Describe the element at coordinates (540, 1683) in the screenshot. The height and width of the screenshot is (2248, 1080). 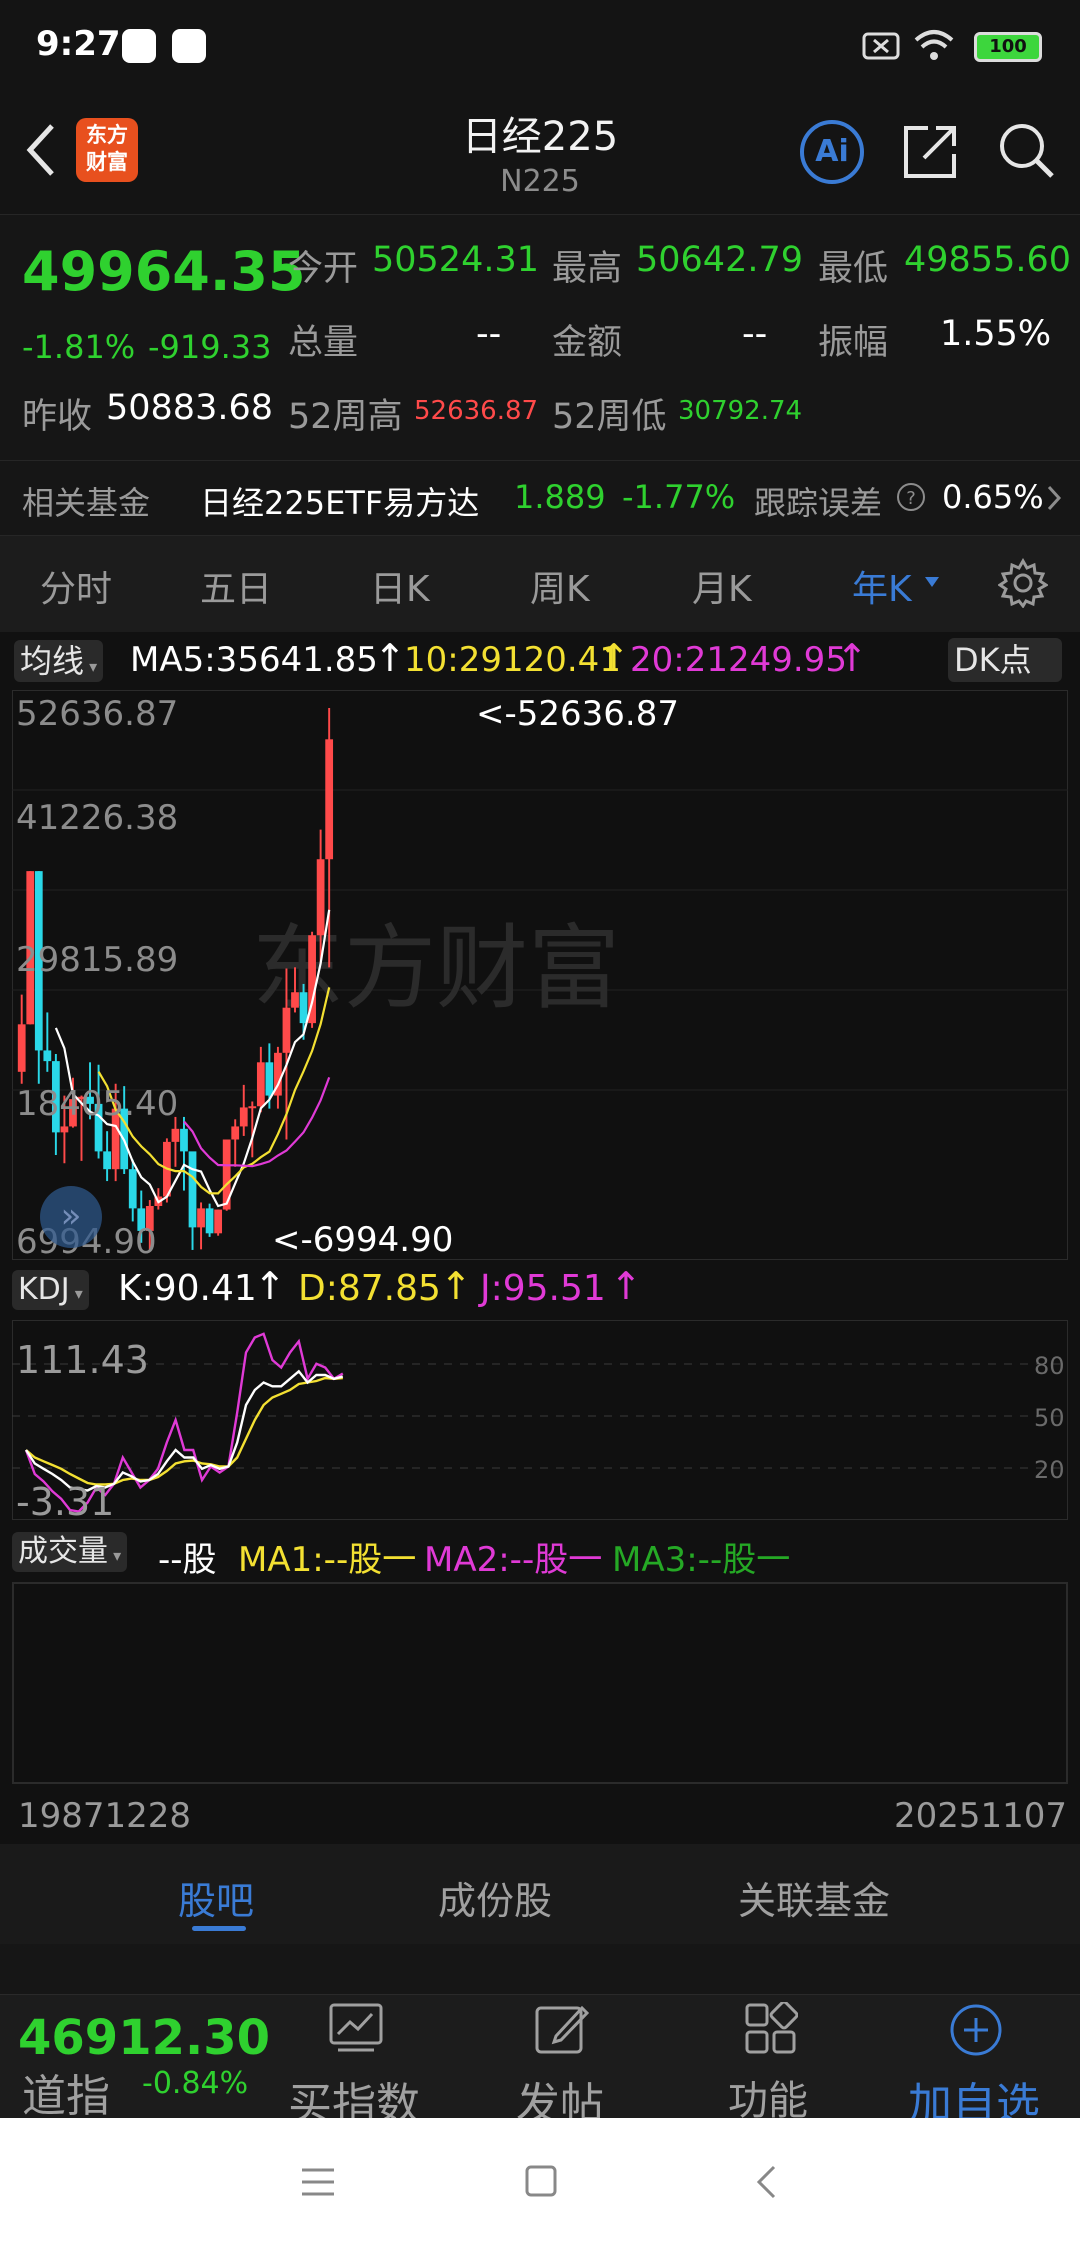
I see `volume-chart` at that location.